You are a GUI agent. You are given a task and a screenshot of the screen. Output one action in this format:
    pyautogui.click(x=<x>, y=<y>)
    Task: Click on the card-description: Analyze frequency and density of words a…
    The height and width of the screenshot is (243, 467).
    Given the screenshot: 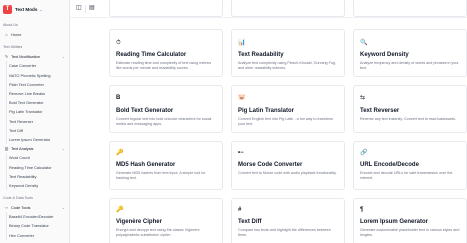 What is the action you would take?
    pyautogui.click(x=409, y=65)
    